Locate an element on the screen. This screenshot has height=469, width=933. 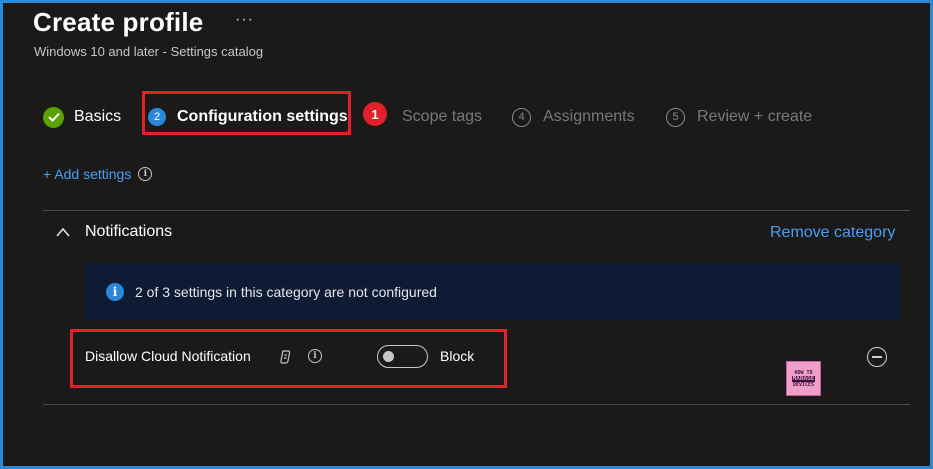
wizard-step-label: Scope tags is located at coordinates (442, 116).